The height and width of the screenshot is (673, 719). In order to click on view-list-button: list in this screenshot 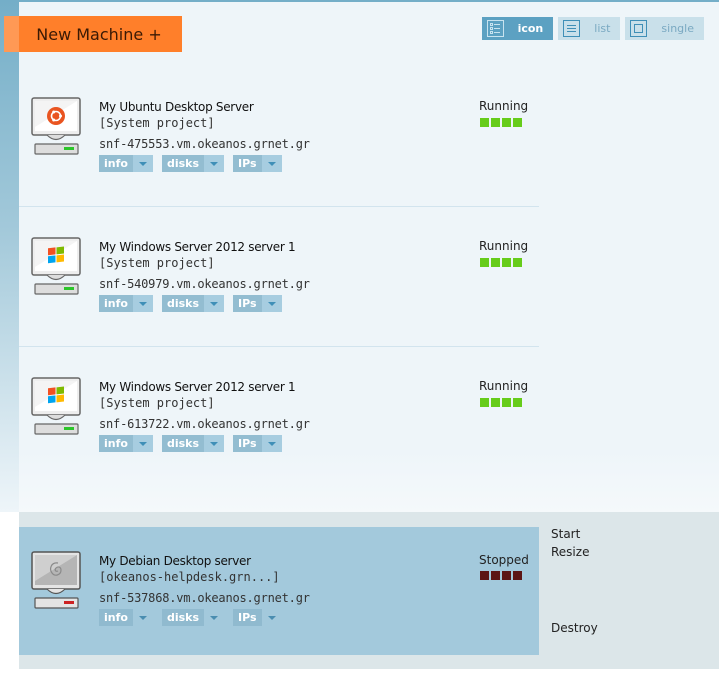, I will do `click(589, 28)`.